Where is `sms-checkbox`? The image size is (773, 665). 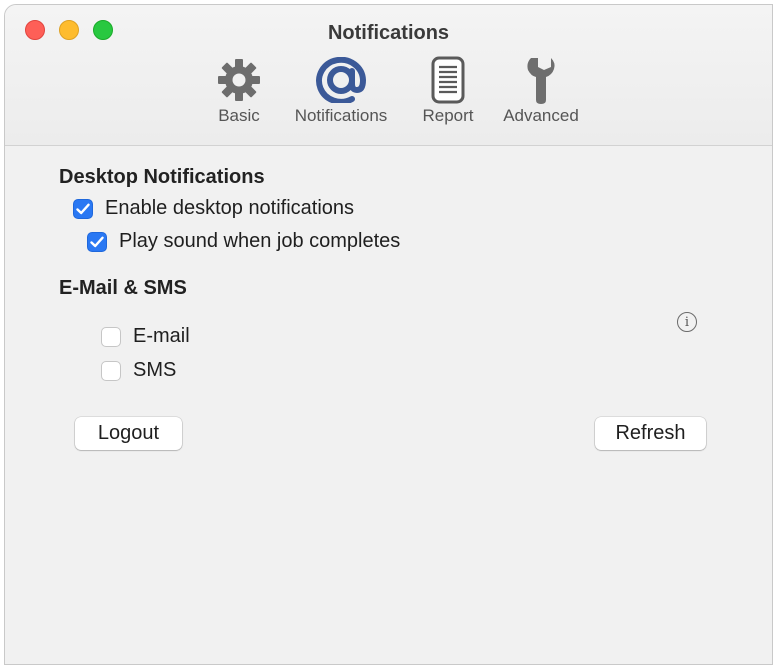 sms-checkbox is located at coordinates (111, 370).